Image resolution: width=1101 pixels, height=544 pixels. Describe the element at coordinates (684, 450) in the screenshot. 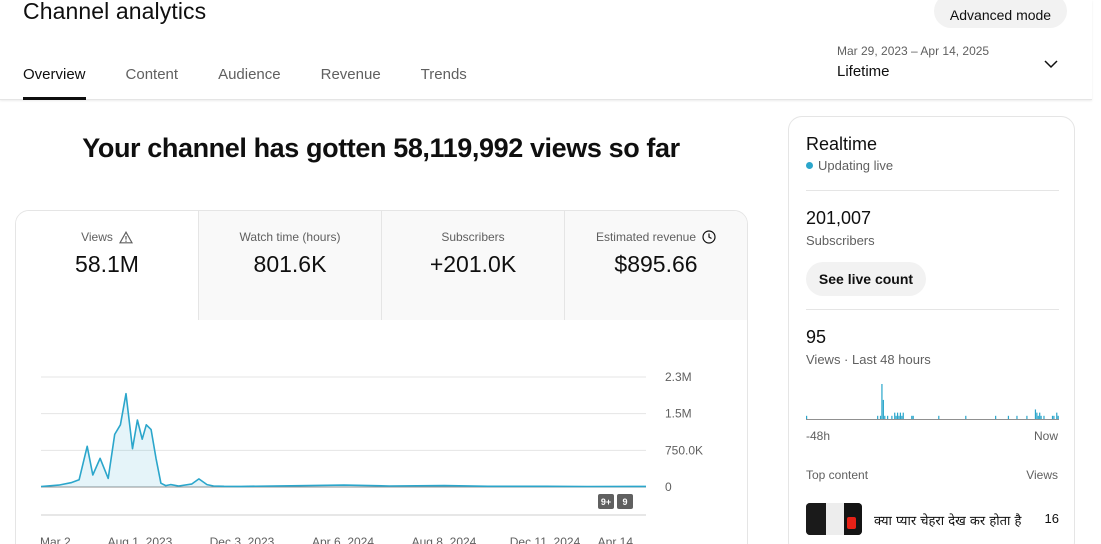

I see `y-tick-label: 750.0K` at that location.